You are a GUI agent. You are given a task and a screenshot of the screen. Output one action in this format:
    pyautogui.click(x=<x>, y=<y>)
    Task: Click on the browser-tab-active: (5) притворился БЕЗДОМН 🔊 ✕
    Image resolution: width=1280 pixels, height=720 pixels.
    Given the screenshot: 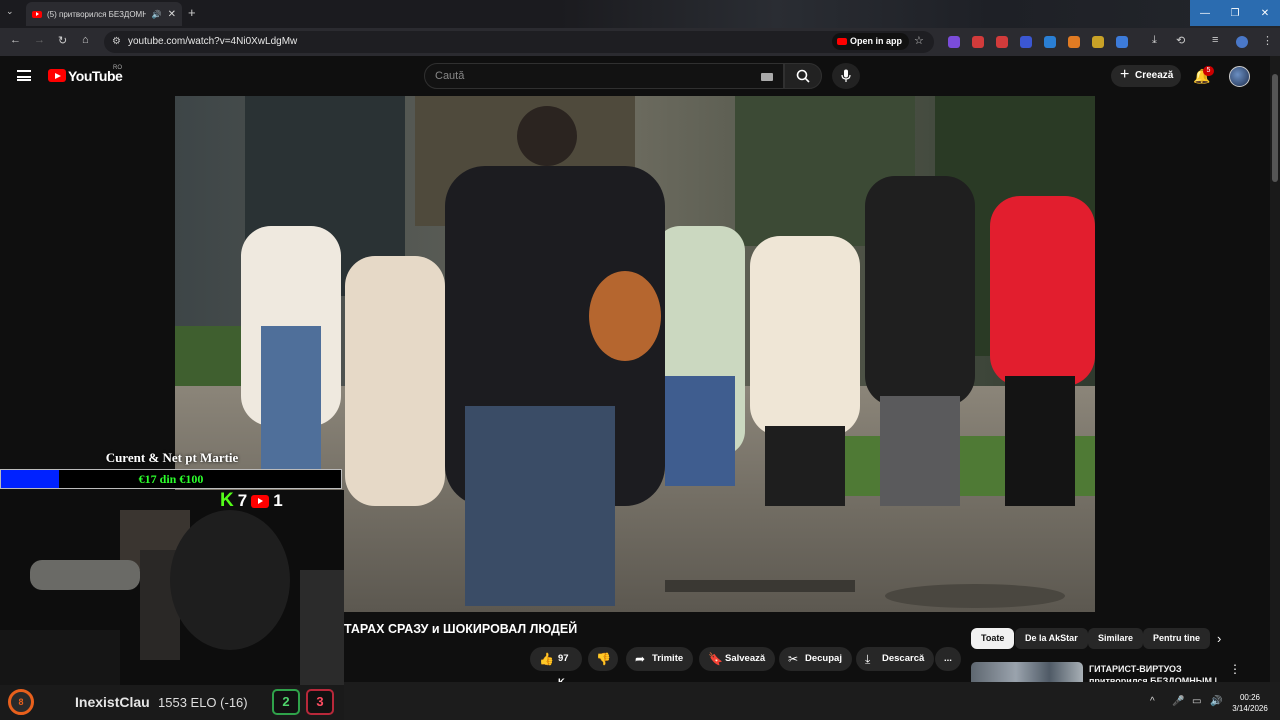 What is the action you would take?
    pyautogui.click(x=104, y=14)
    